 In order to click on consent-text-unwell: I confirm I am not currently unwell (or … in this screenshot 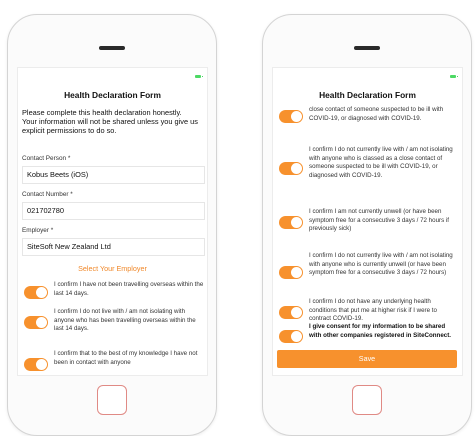, I will do `click(379, 220)`.